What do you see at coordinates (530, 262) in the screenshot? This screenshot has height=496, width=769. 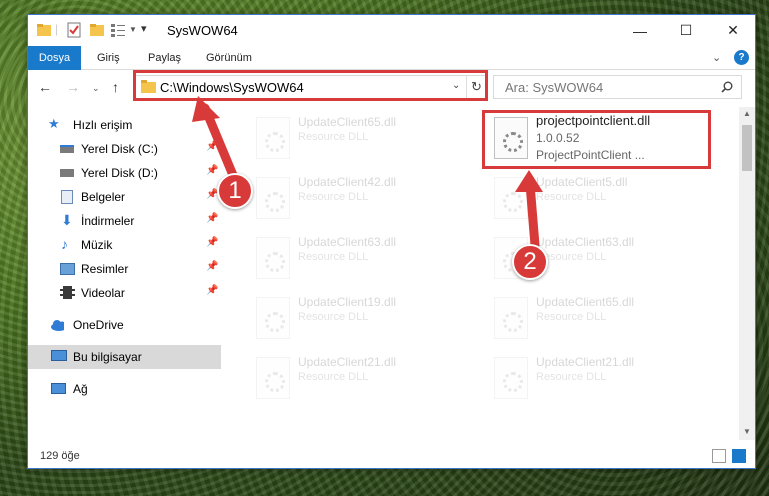 I see `step-2-badge: 2` at bounding box center [530, 262].